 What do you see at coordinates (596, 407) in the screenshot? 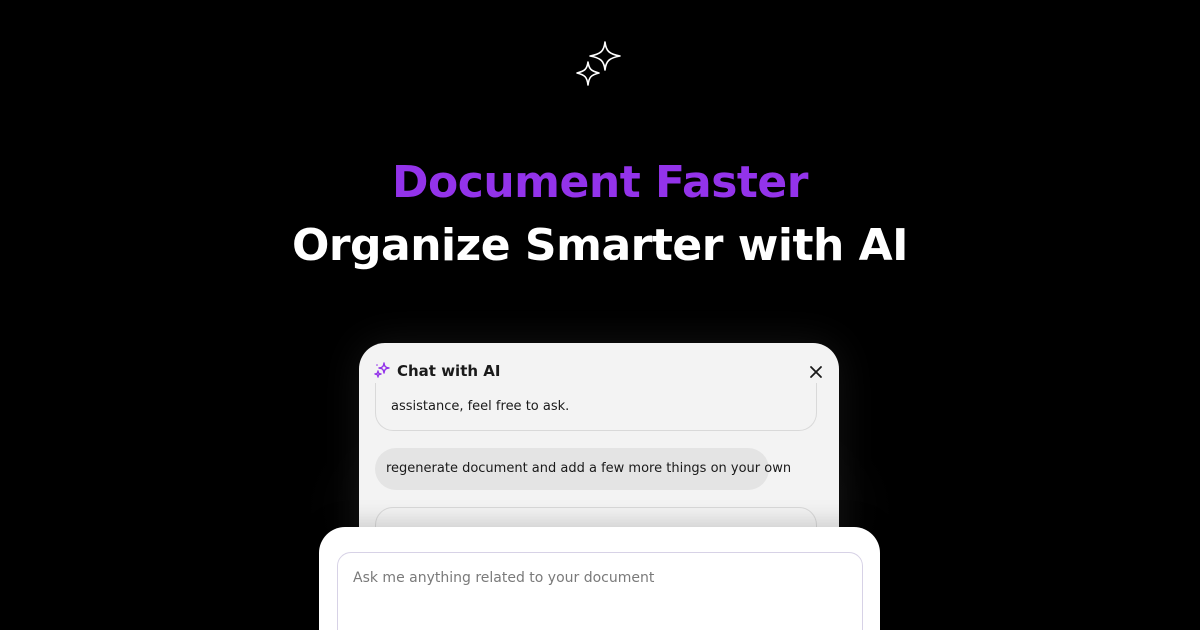
I see `assistant-message: assistance, feel free to ask.` at bounding box center [596, 407].